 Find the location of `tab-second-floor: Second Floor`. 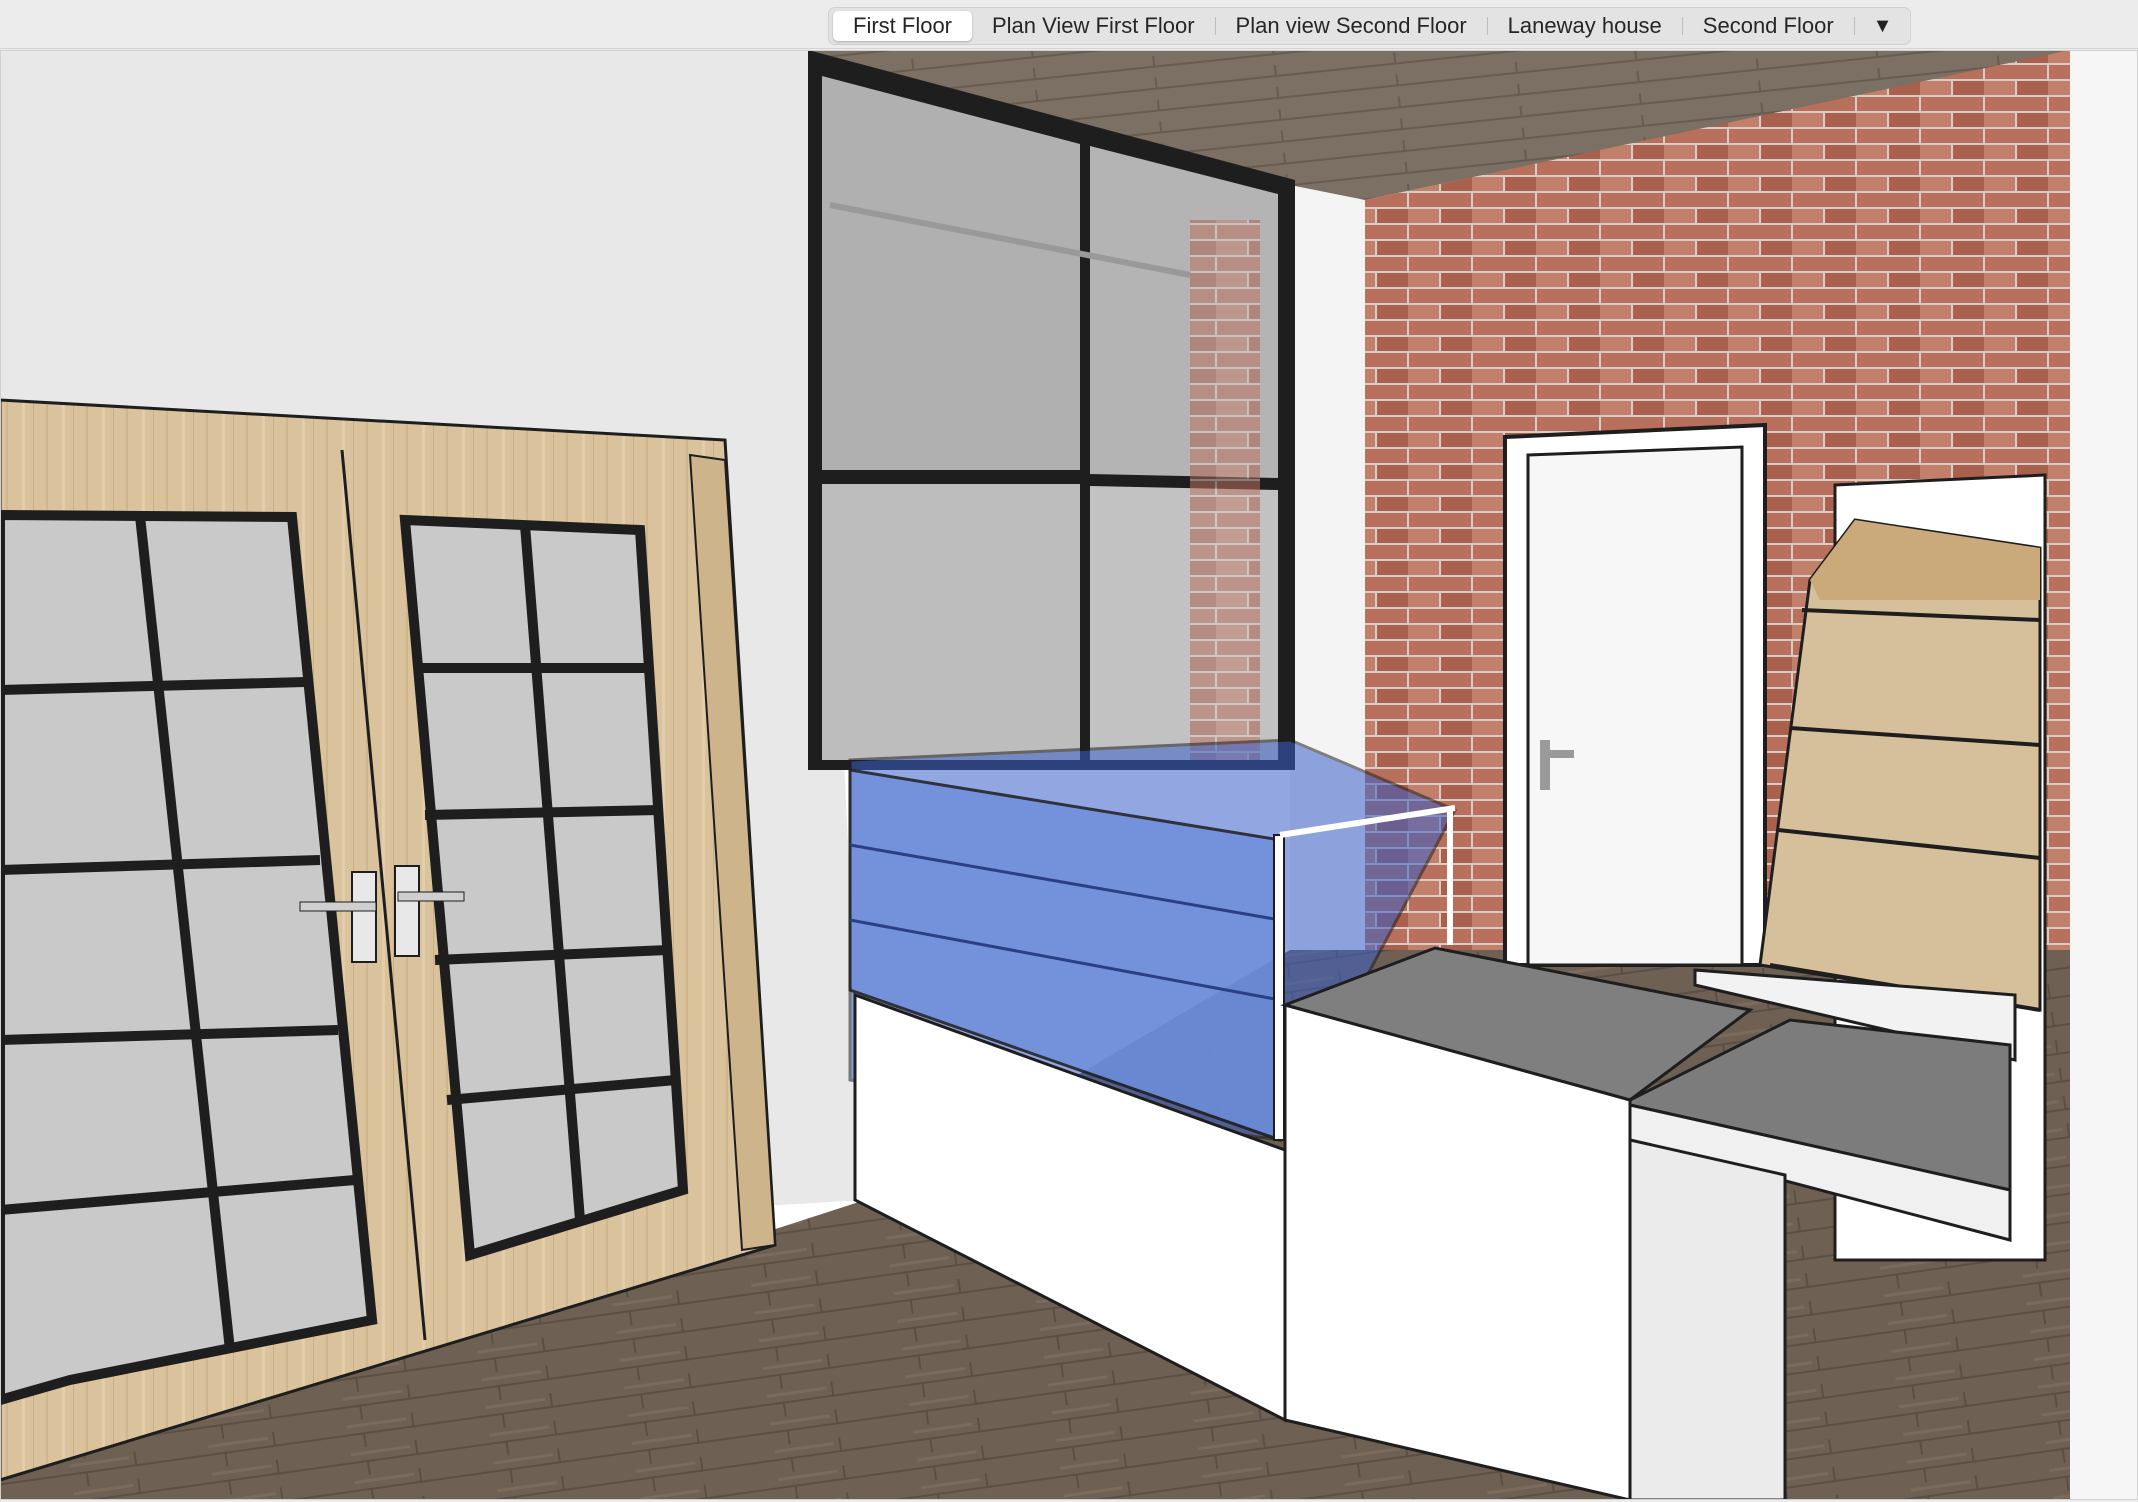

tab-second-floor: Second Floor is located at coordinates (1768, 26).